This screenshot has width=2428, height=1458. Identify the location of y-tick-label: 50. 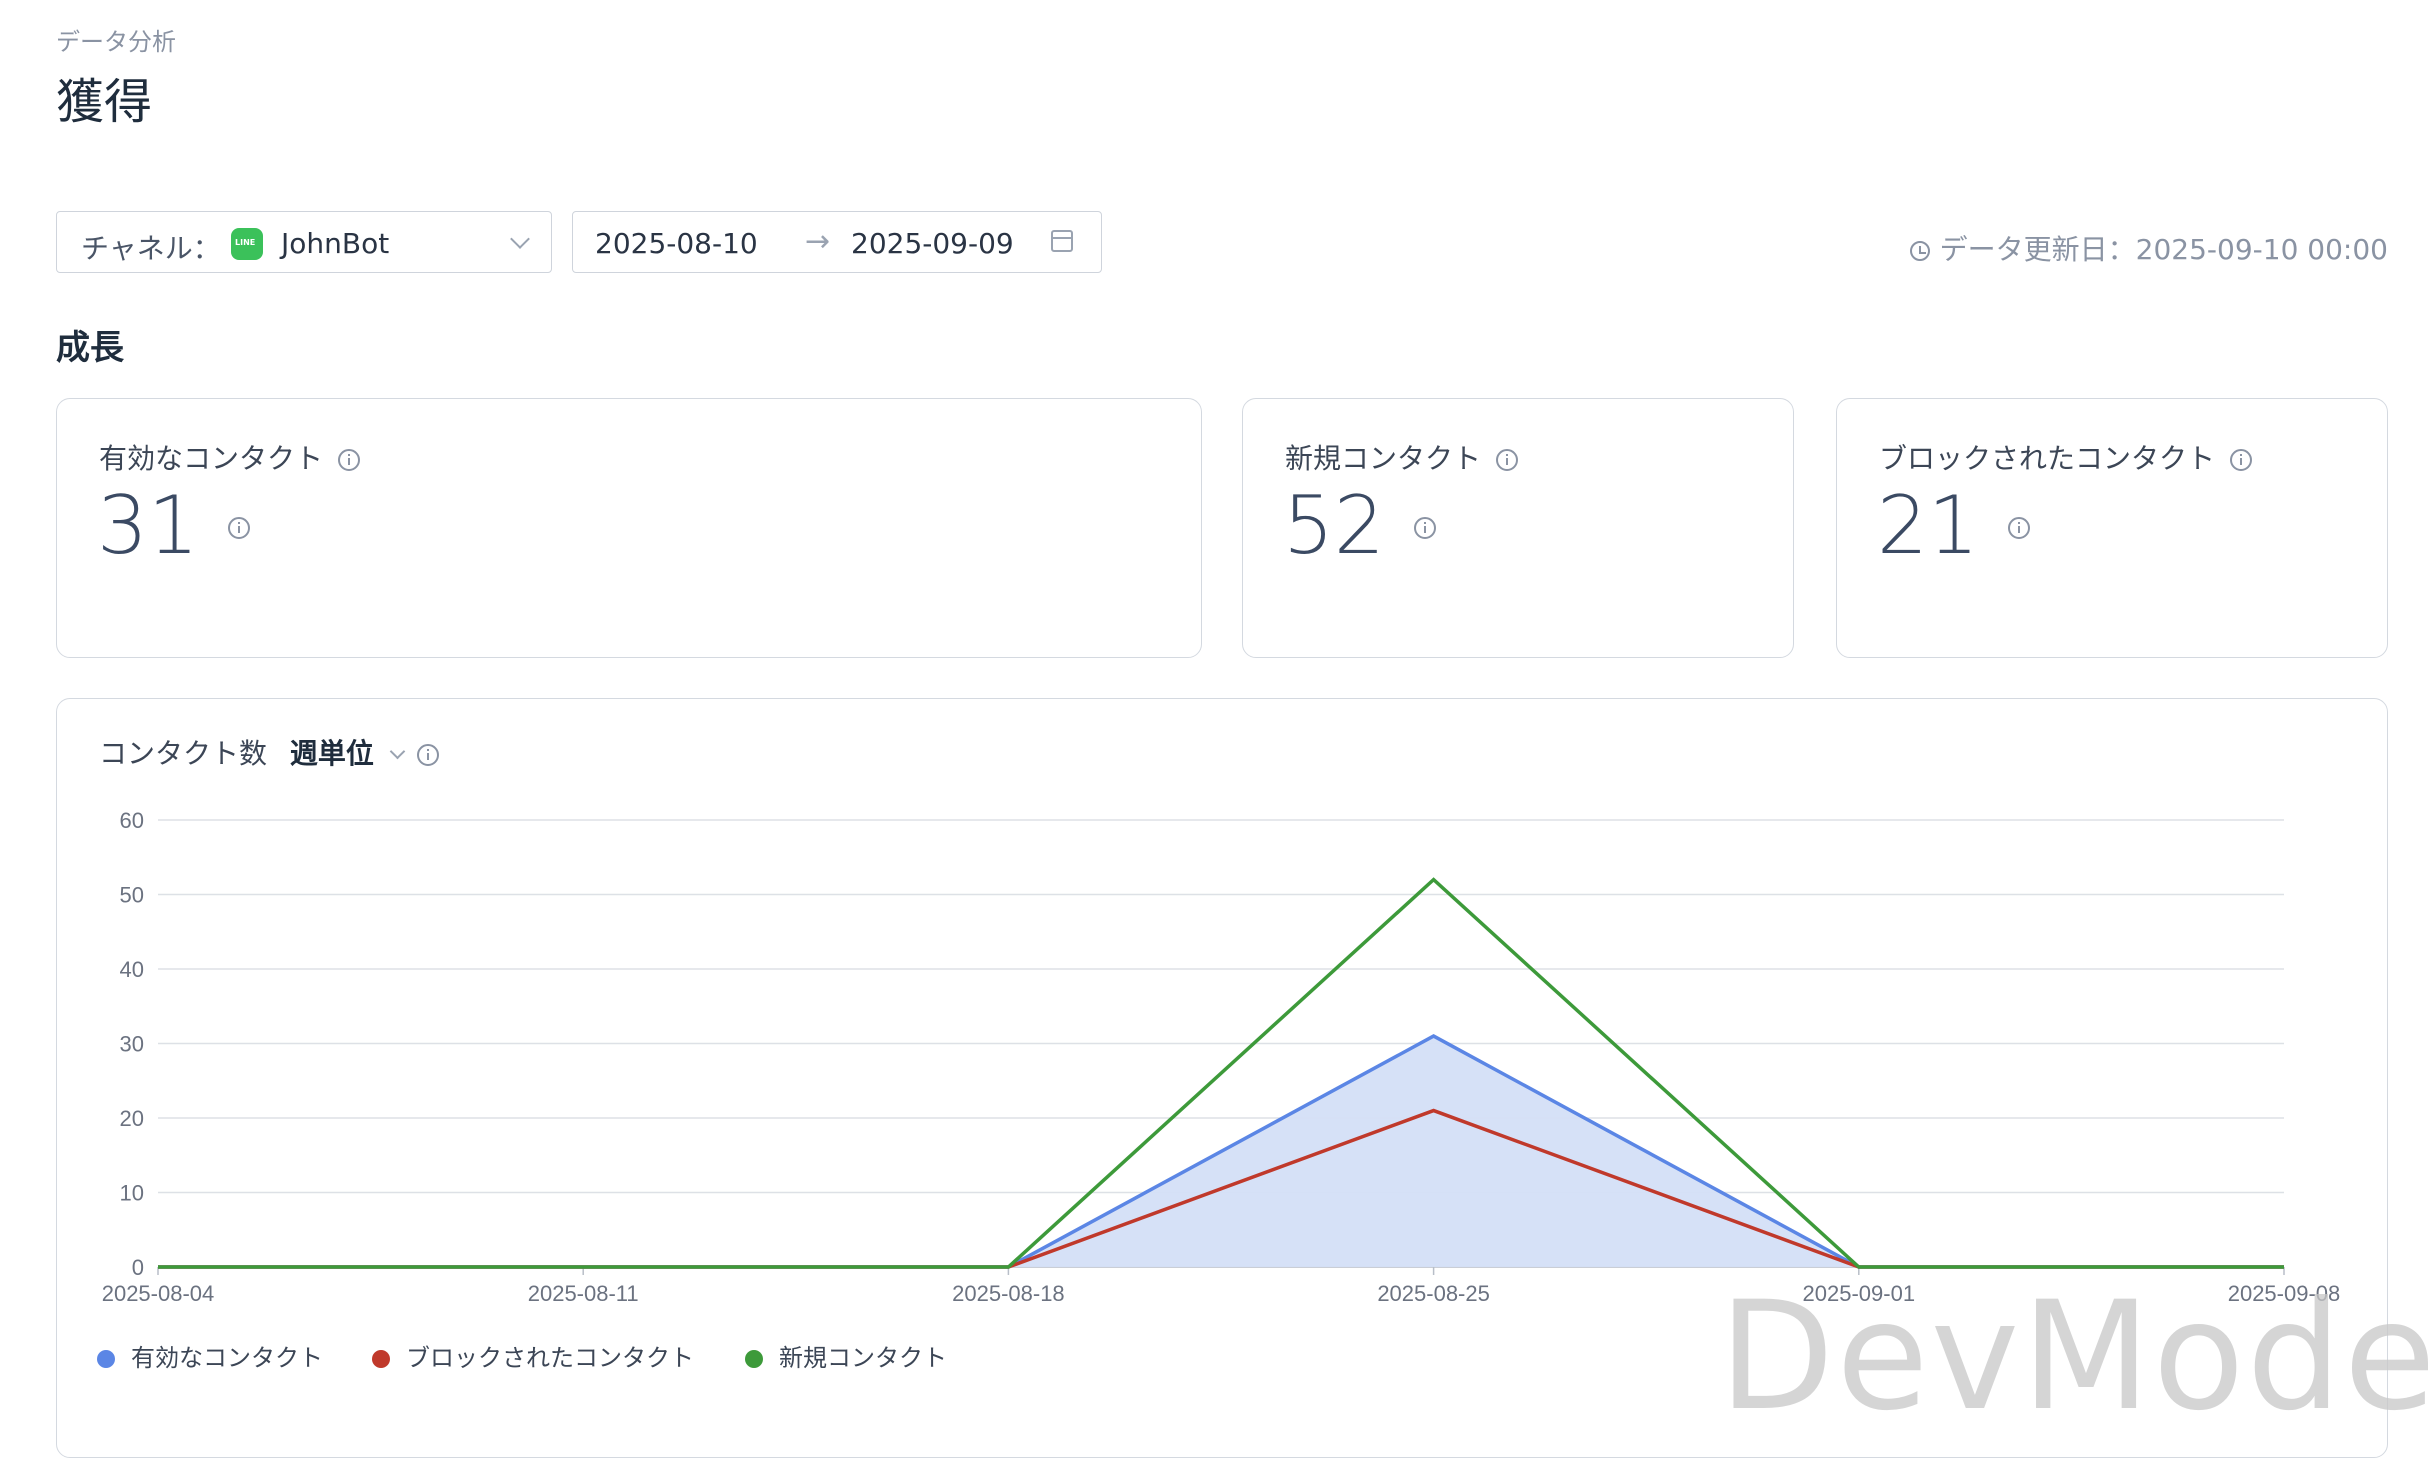
(132, 895).